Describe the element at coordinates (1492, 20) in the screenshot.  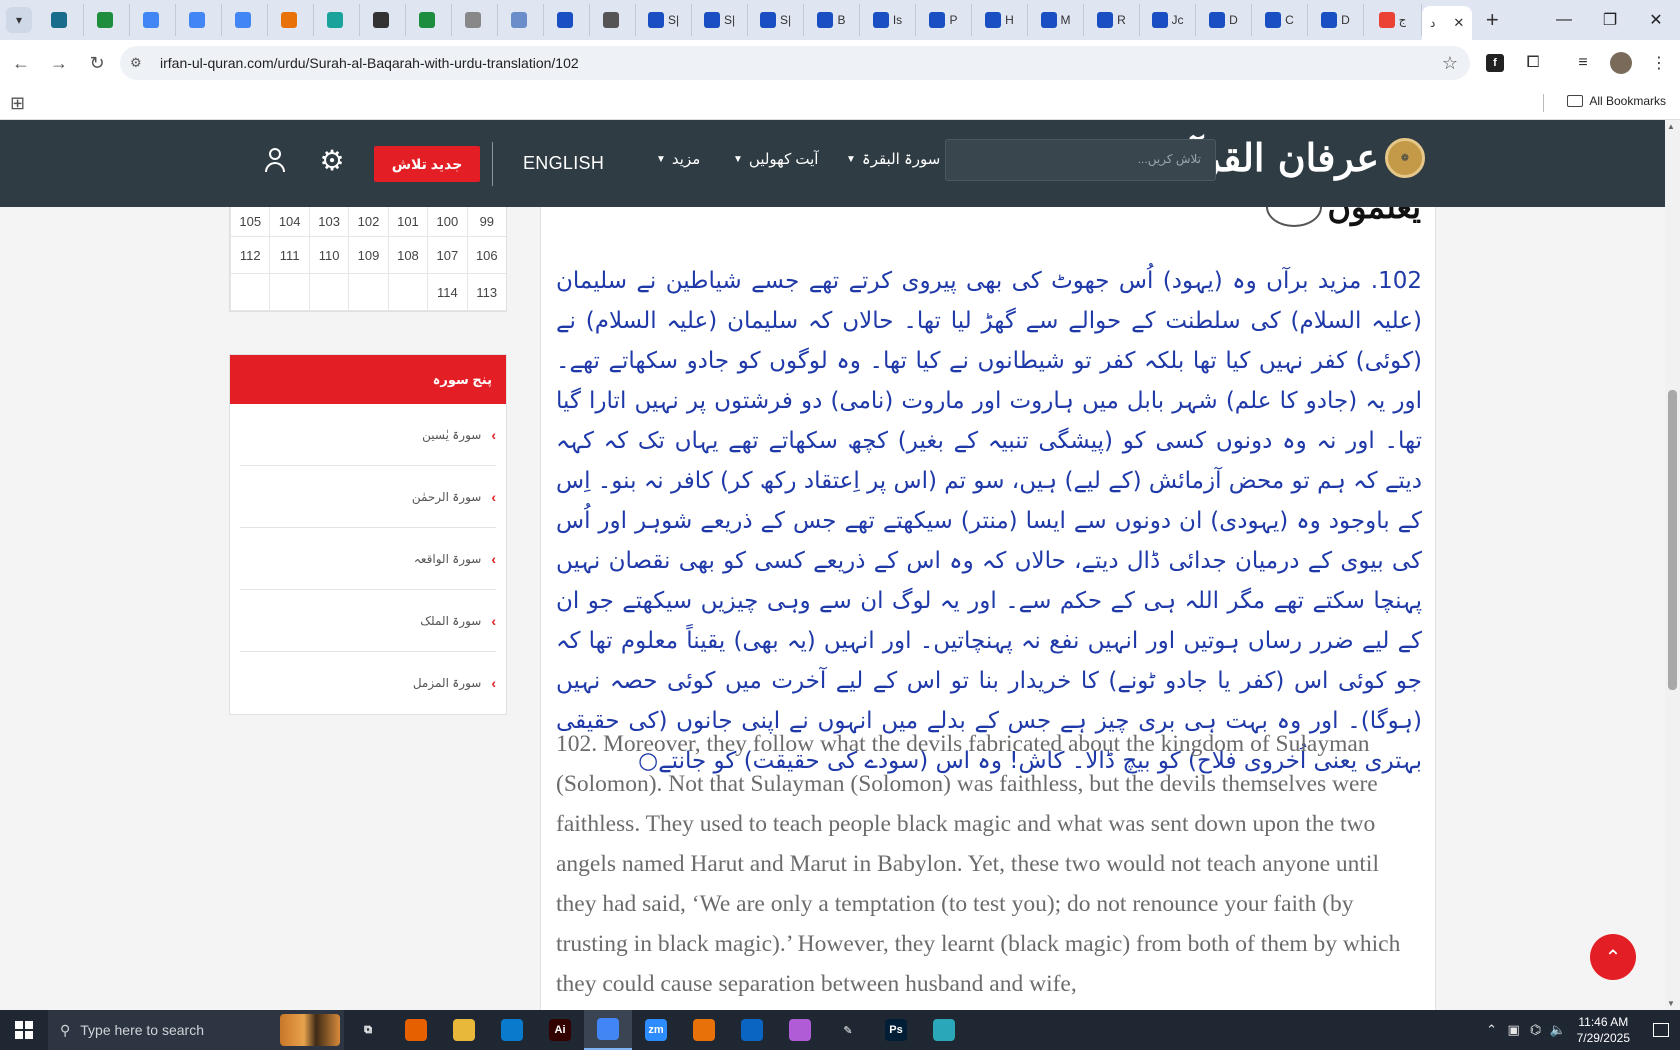
I see `new-tab-button: +` at that location.